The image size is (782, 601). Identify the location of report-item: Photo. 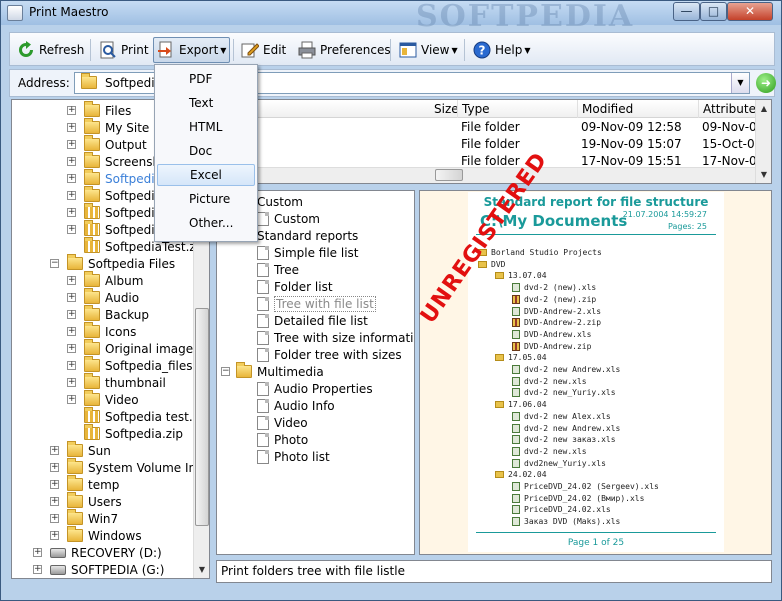
(282, 439).